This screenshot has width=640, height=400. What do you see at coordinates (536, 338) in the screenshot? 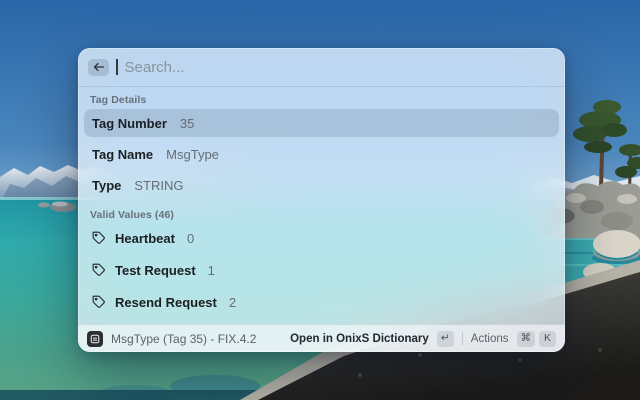
I see `actions-shortcut: ⌘ K` at bounding box center [536, 338].